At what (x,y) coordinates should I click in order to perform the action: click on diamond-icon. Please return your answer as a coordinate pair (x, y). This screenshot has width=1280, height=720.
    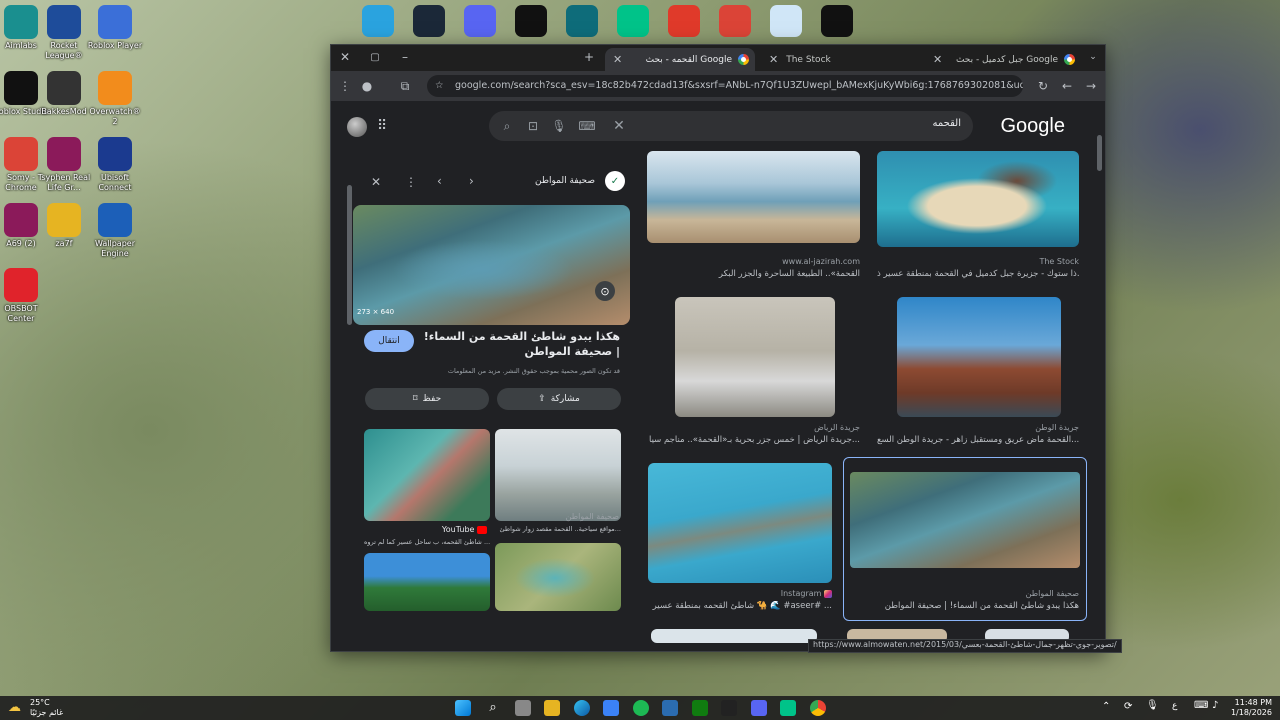
    Looking at the image, I should click on (582, 21).